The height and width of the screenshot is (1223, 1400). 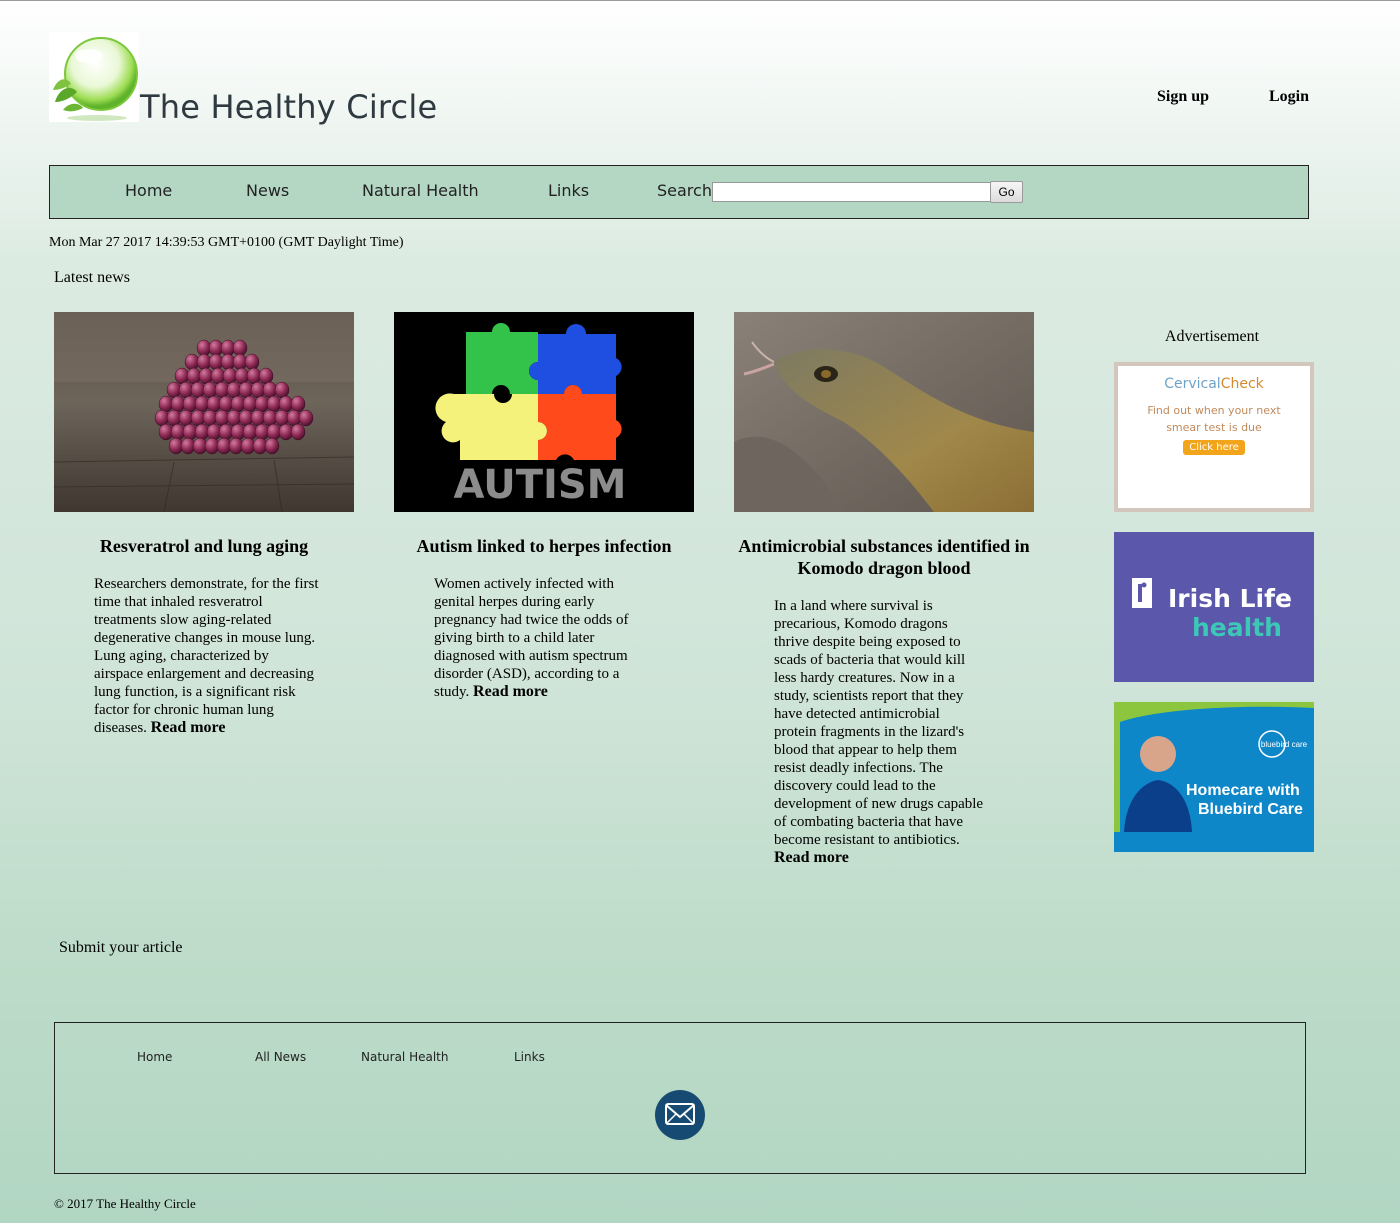 I want to click on top-border, so click(x=700, y=0).